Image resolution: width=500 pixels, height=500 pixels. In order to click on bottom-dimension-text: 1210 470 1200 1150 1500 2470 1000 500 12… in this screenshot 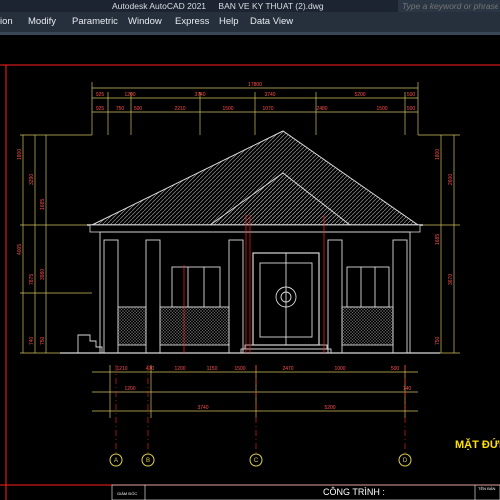, I will do `click(263, 388)`.